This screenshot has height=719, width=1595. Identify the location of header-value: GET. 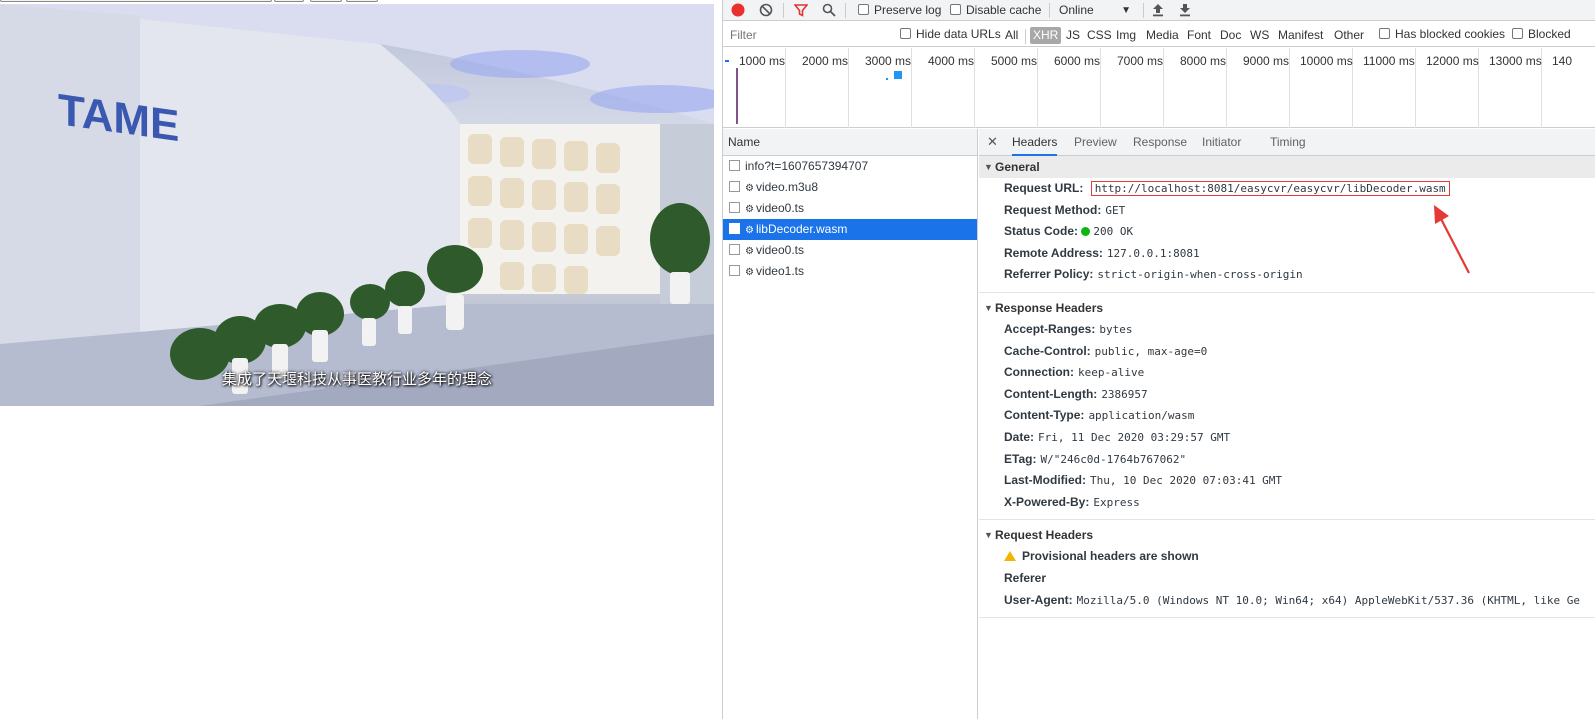
(1115, 210).